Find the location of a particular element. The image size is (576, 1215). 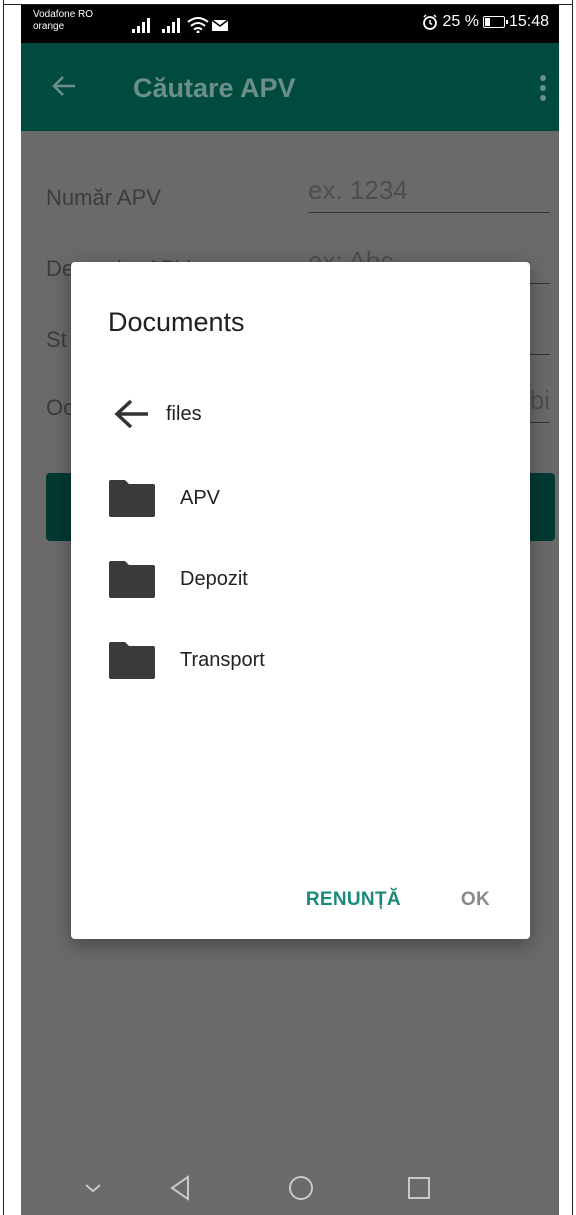

dialog-actions: RENUNȚĂ OK is located at coordinates (398, 900).